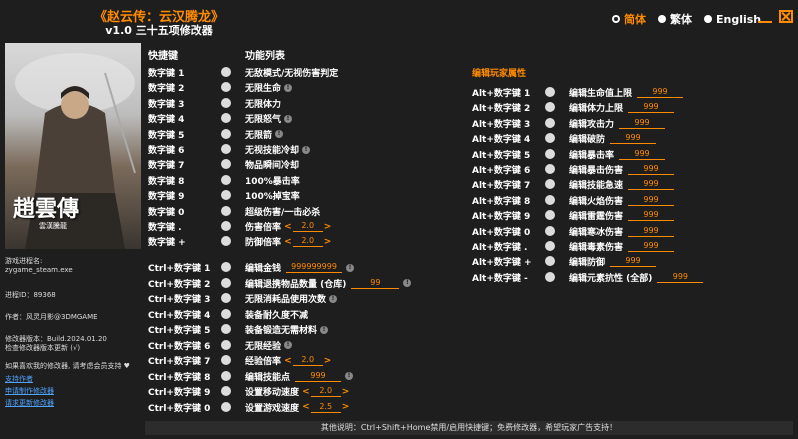 This screenshot has height=439, width=798. Describe the element at coordinates (258, 226) in the screenshot. I see `hotkey-row-numpad: 数字键 . 伤害倍率 <2.0 >` at that location.